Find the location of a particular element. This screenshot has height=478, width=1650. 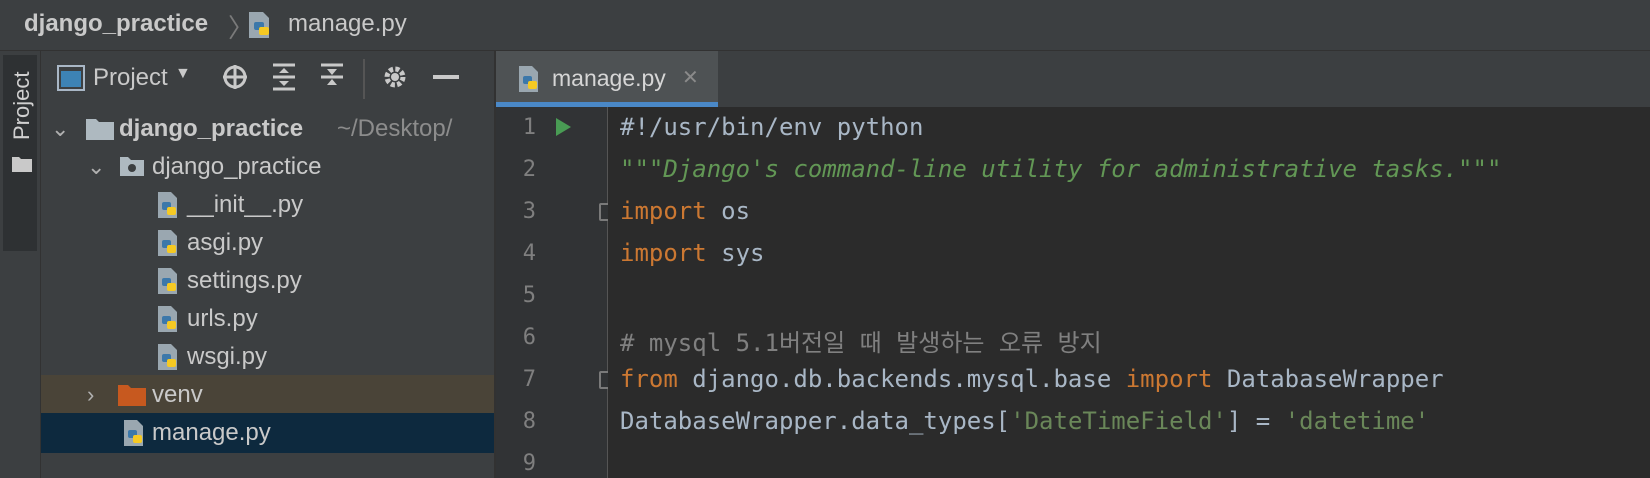

toolbar-divider is located at coordinates (364, 79).